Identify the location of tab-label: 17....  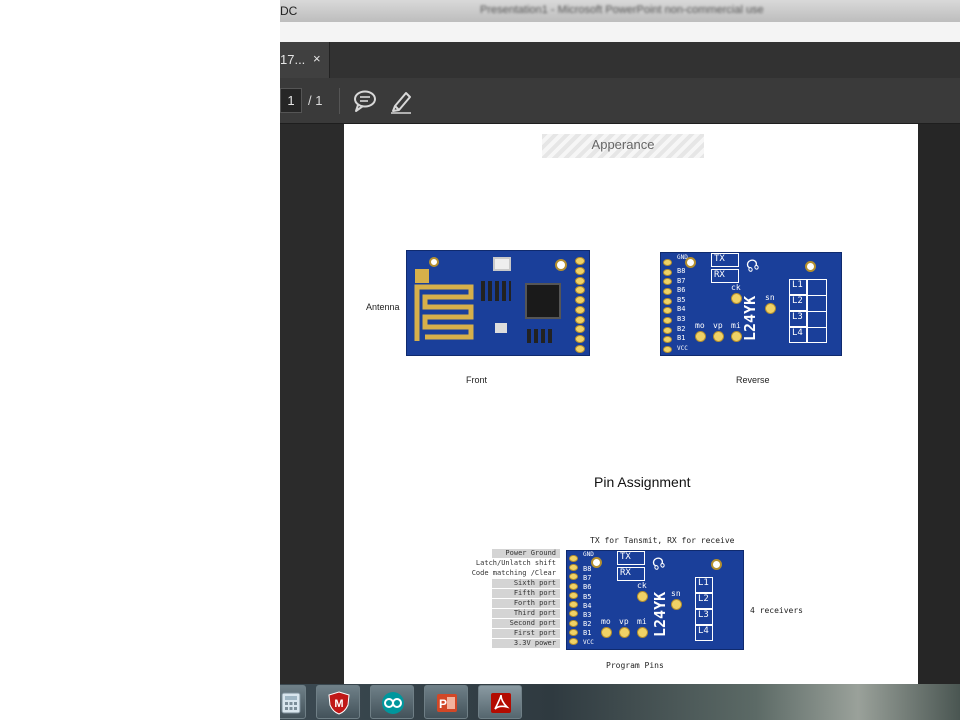
(293, 59).